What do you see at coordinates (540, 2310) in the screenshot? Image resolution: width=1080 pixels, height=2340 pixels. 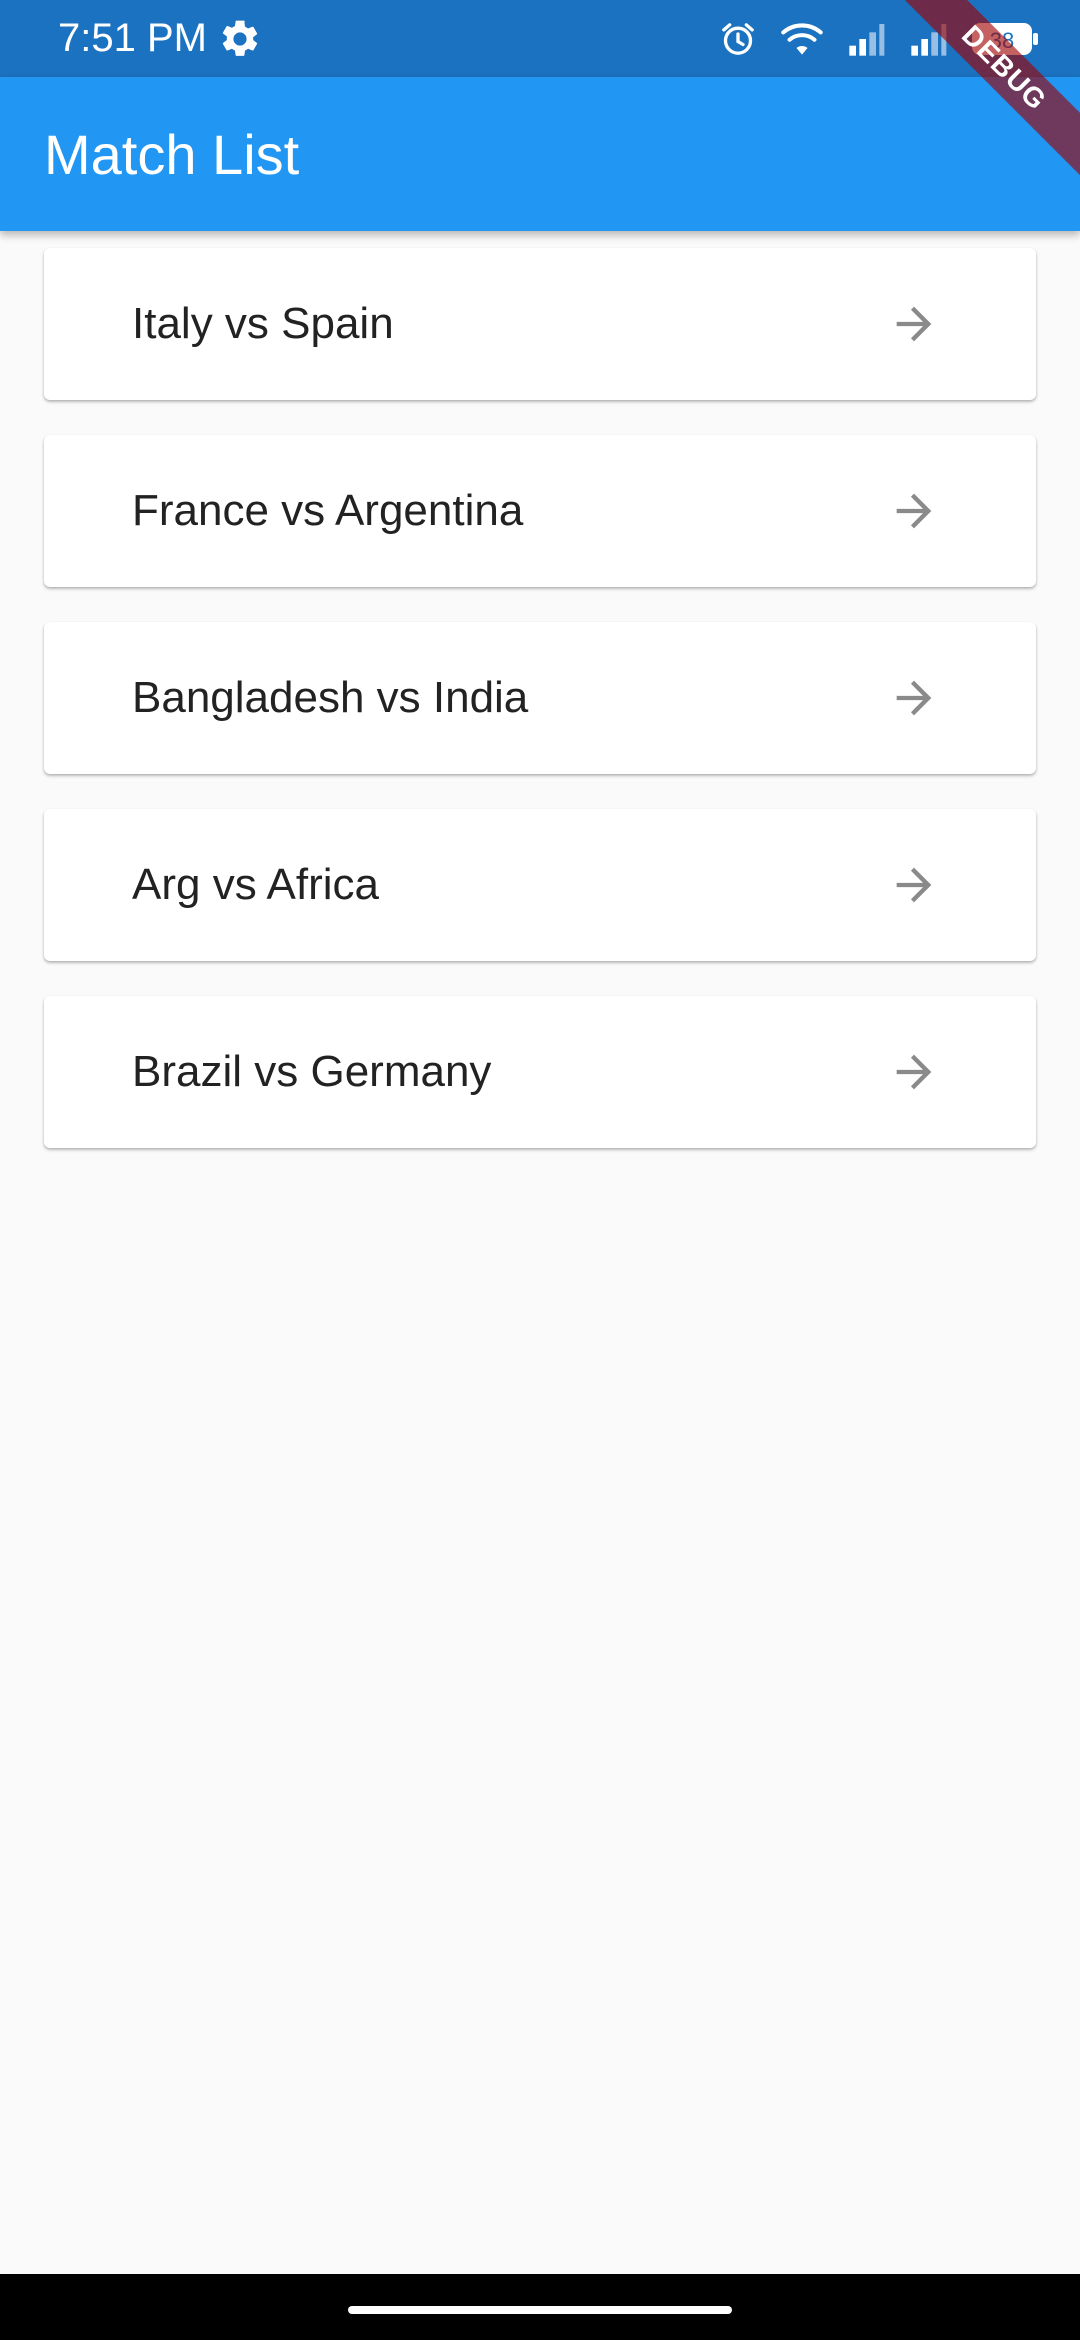 I see `home-indicator` at bounding box center [540, 2310].